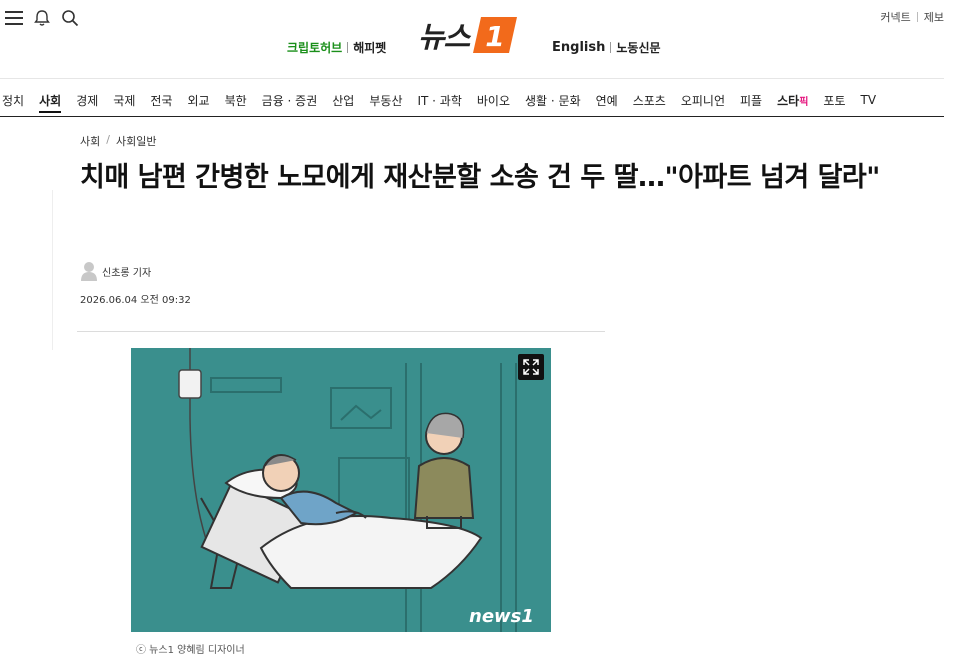 This screenshot has height=671, width=968. I want to click on nav-item-international: 국제, so click(124, 100).